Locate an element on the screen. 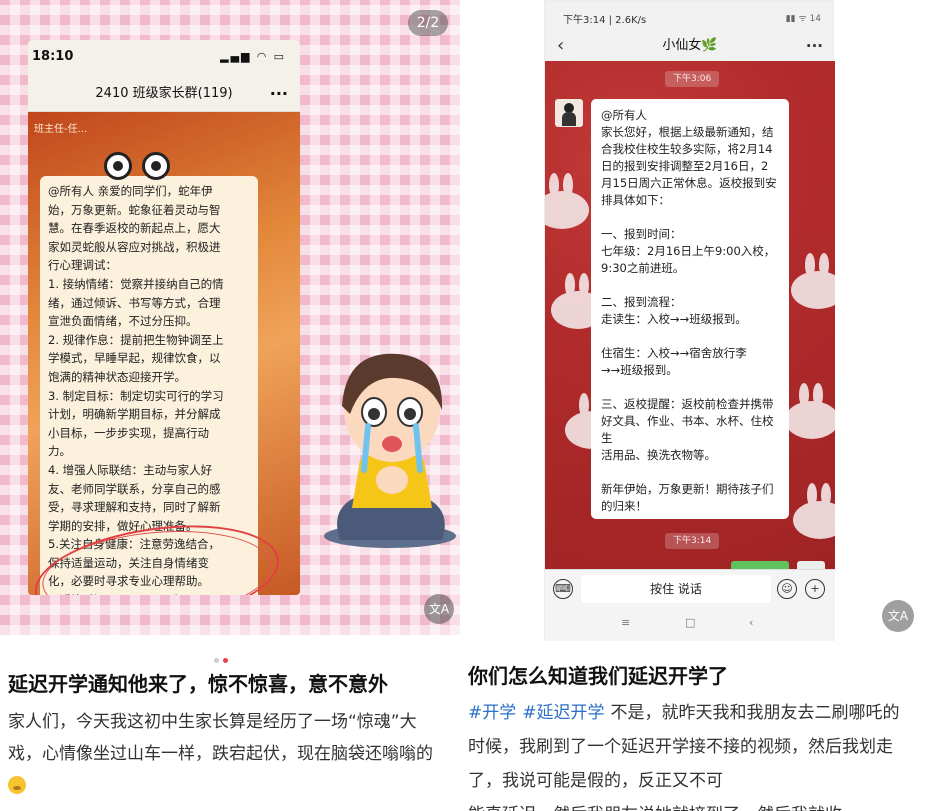  home-nav-icon: □ is located at coordinates (690, 622).